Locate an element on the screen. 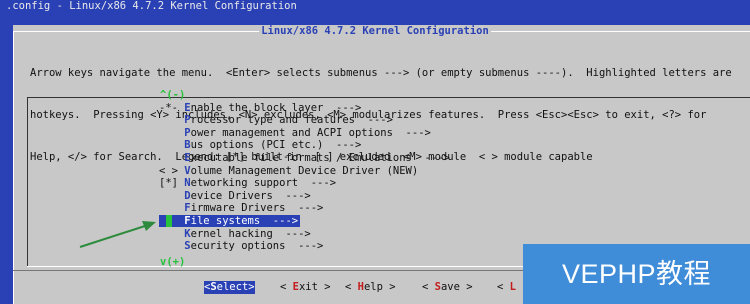 This screenshot has width=750, height=304. menu-item: Device Drivers ---> is located at coordinates (235, 196).